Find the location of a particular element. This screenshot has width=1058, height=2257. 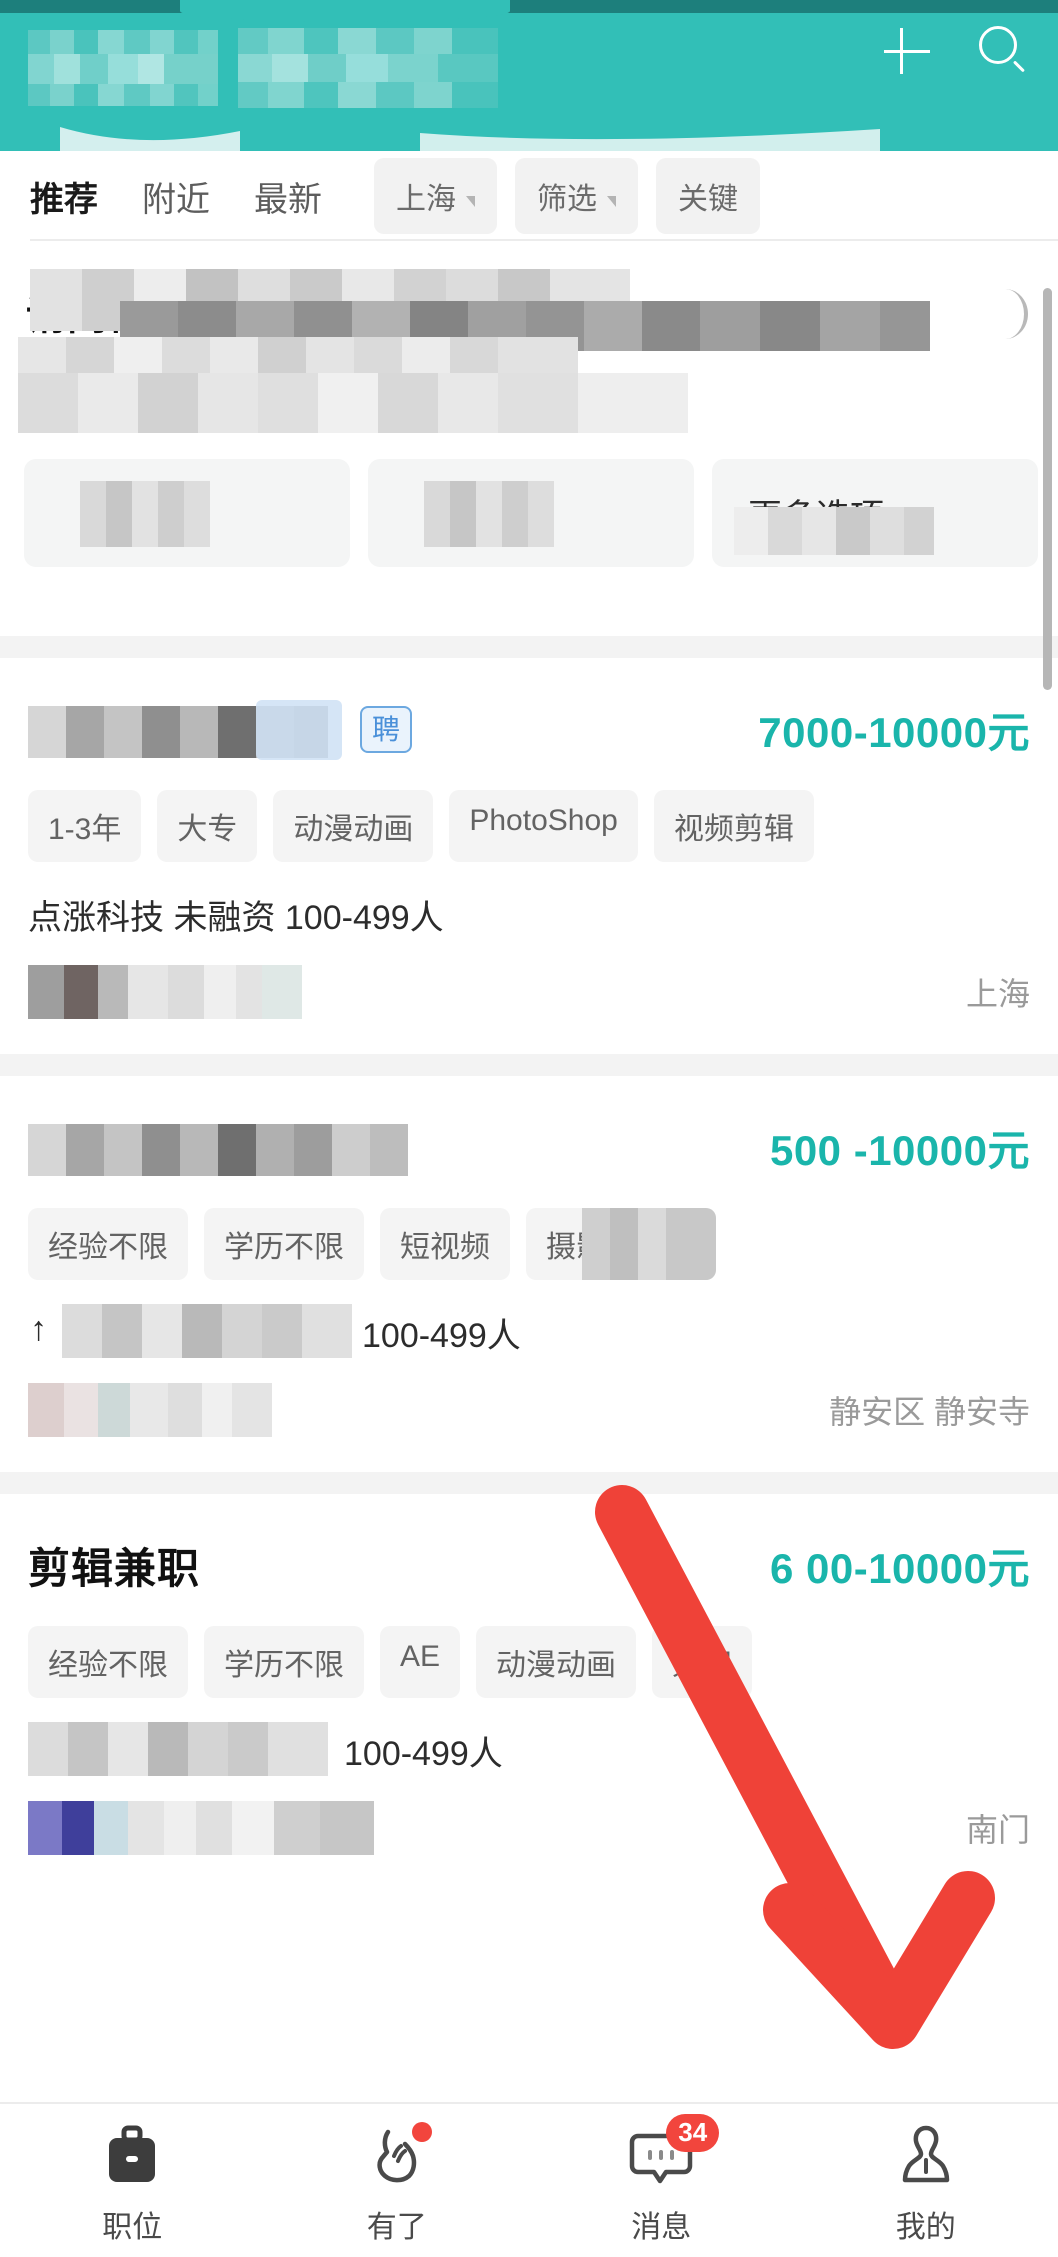

job-3-location: 南门 is located at coordinates (997, 1830).